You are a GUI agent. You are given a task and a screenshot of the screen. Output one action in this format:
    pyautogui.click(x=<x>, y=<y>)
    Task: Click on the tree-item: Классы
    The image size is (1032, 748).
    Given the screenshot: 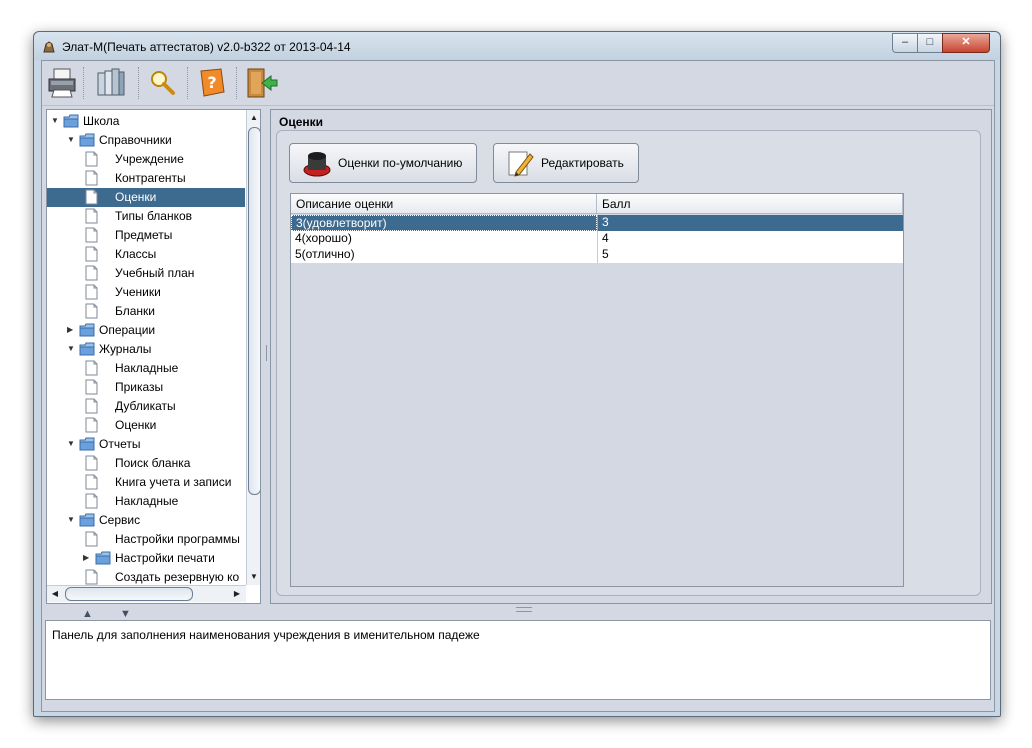 What is the action you would take?
    pyautogui.click(x=146, y=254)
    